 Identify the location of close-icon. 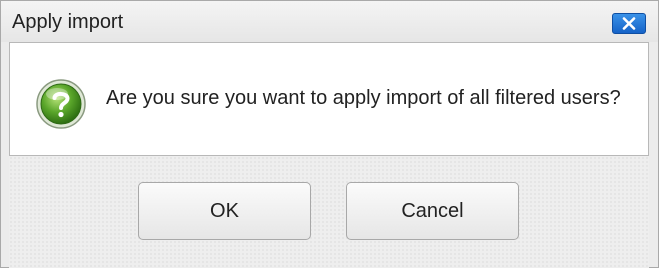
(629, 23).